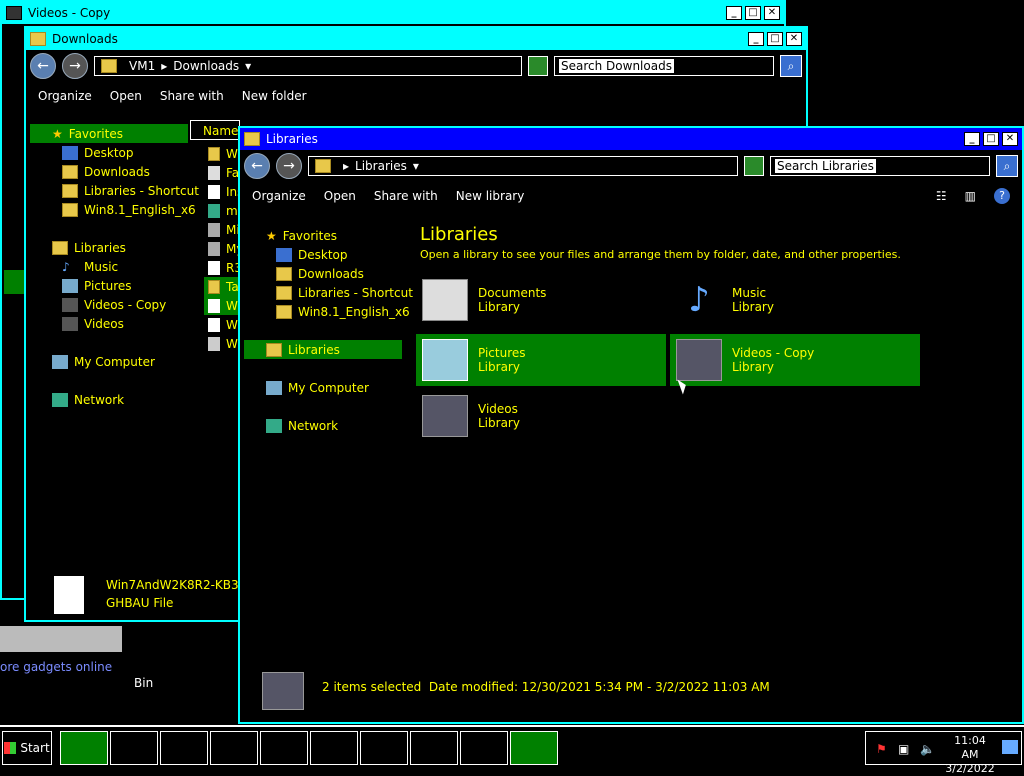  I want to click on taskbar-send-icon, so click(284, 748).